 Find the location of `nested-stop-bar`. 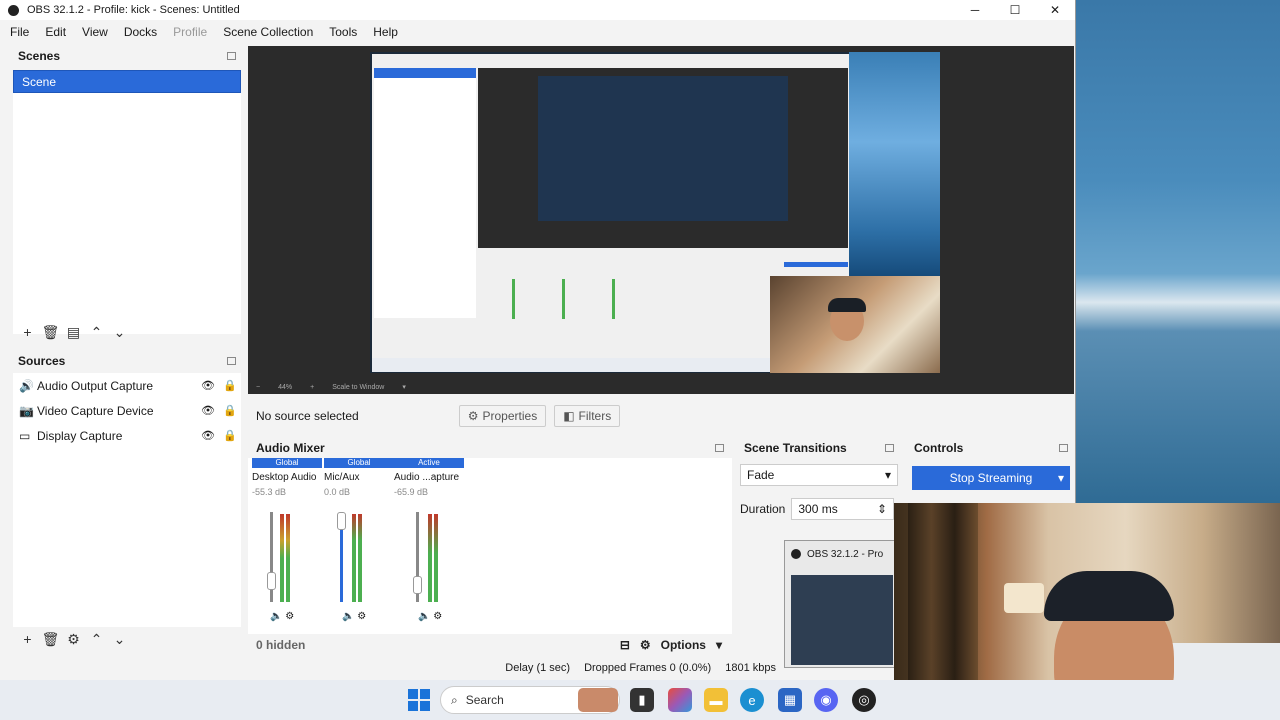

nested-stop-bar is located at coordinates (816, 264).